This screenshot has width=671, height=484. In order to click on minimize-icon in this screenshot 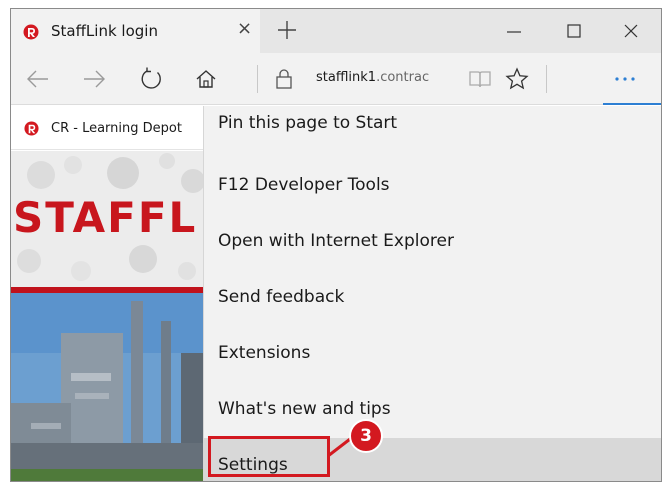, I will do `click(514, 31)`.